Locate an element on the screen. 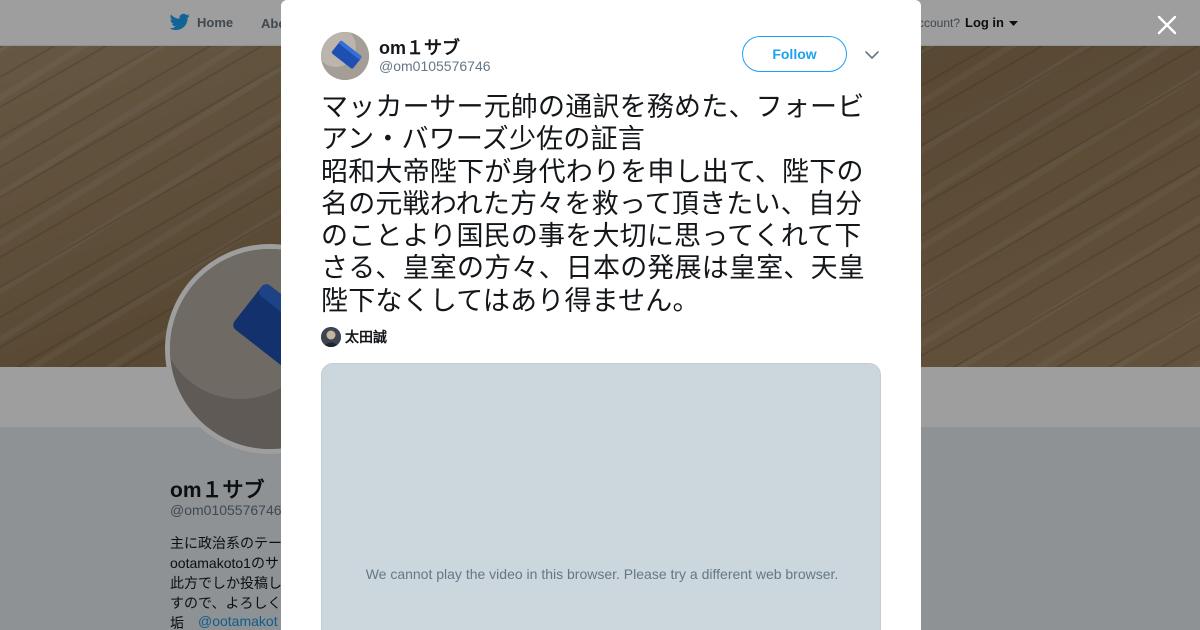 Image resolution: width=1200 pixels, height=630 pixels. chevron-down-icon is located at coordinates (872, 55).